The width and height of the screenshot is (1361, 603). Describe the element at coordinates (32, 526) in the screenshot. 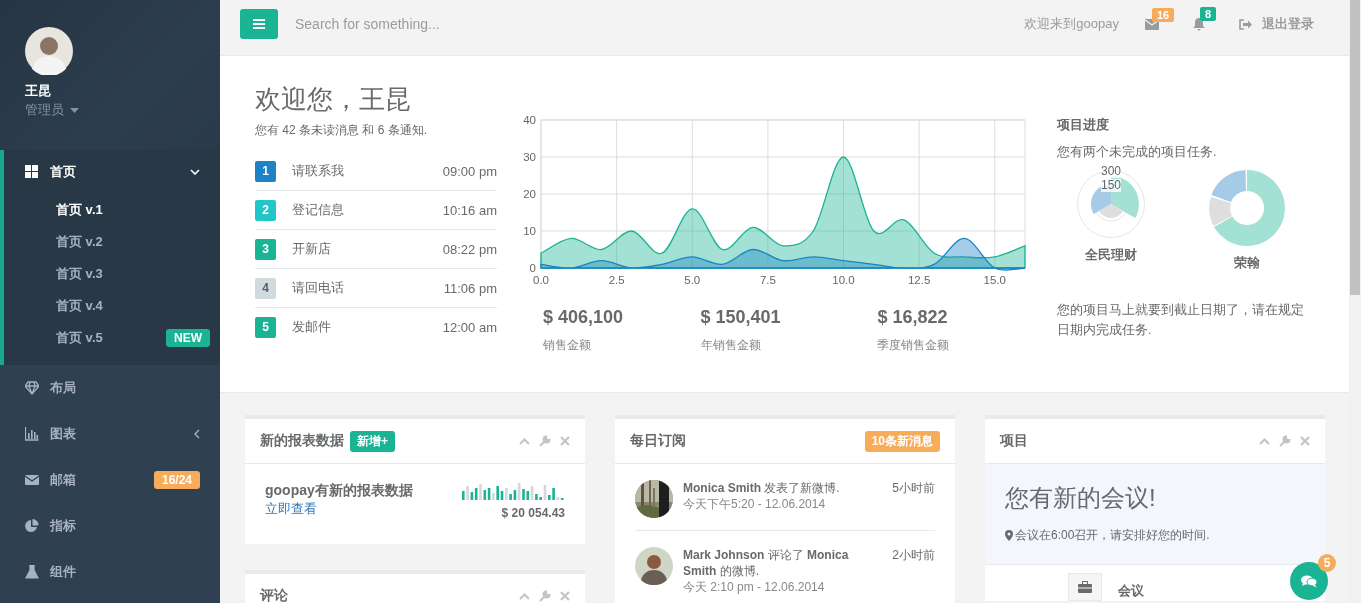

I see `pie-chart-icon` at that location.